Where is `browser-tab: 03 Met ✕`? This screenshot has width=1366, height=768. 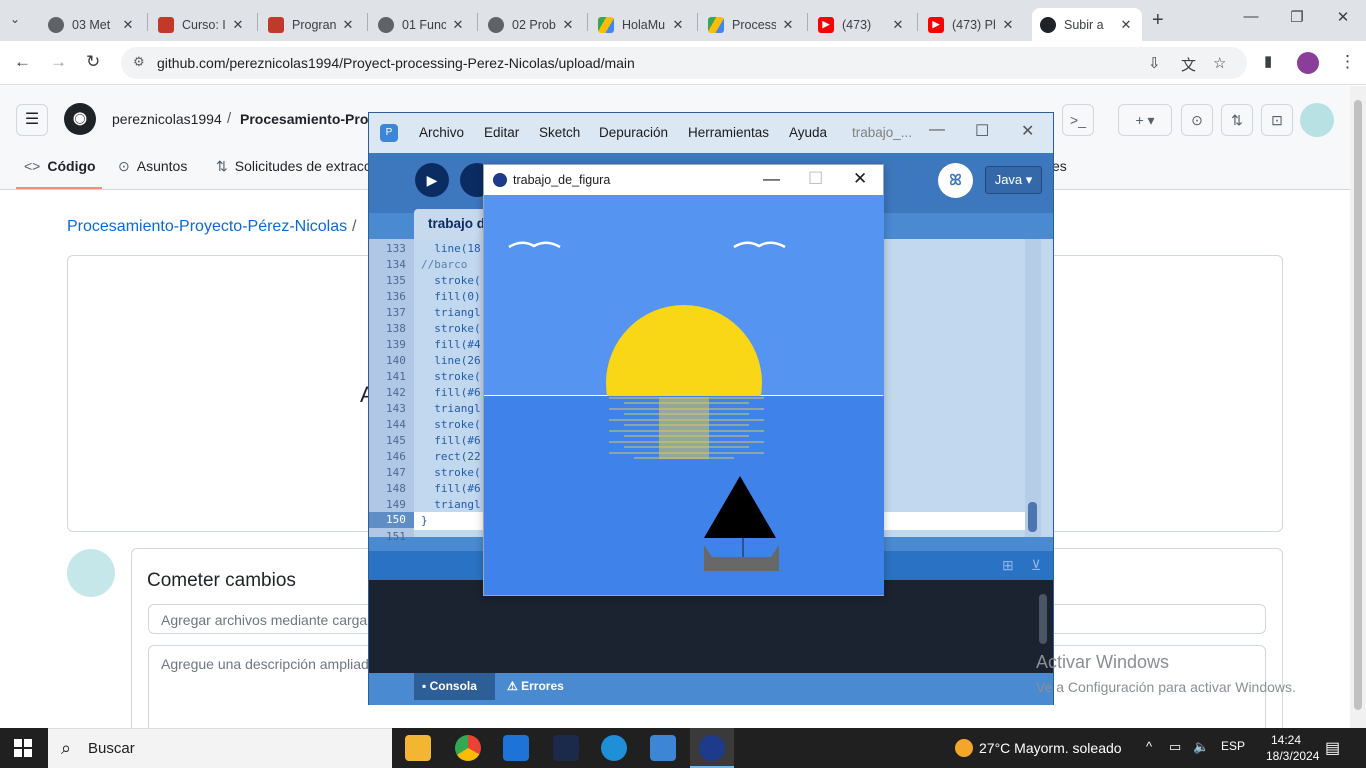
browser-tab: 03 Met ✕ is located at coordinates (92, 24).